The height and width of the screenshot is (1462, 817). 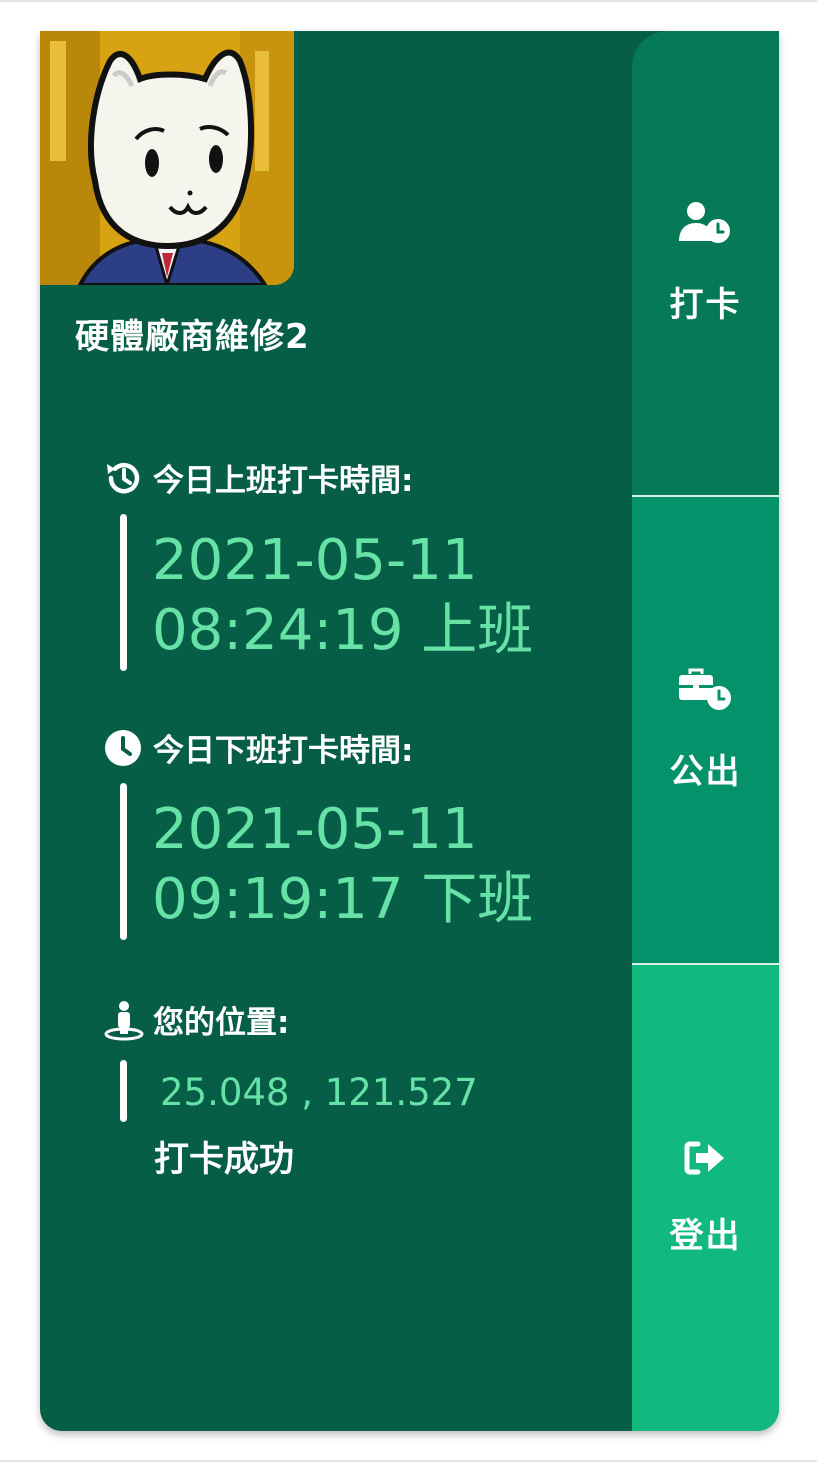 What do you see at coordinates (706, 1160) in the screenshot?
I see `sign-out-icon` at bounding box center [706, 1160].